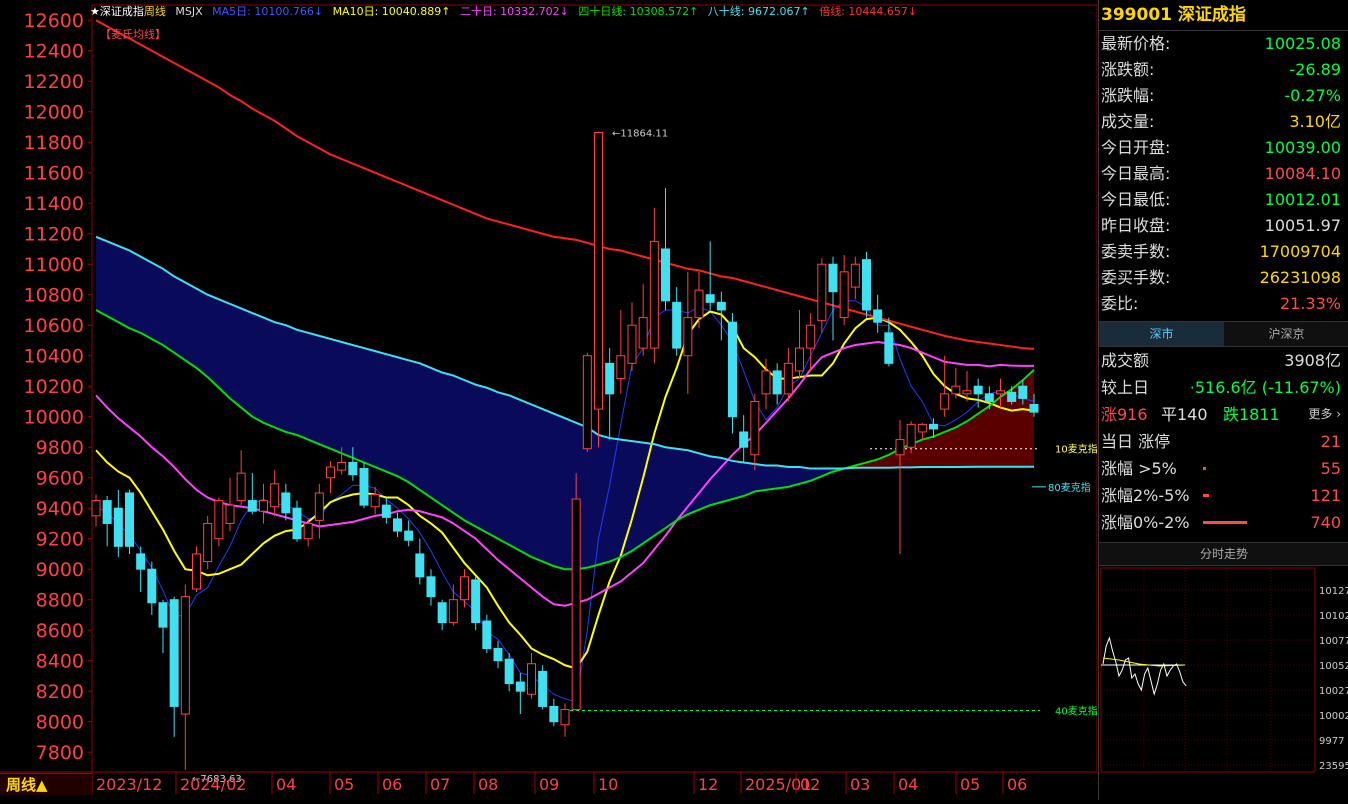 The width and height of the screenshot is (1348, 804). What do you see at coordinates (708, 784) in the screenshot?
I see `x-tick-label: 12` at bounding box center [708, 784].